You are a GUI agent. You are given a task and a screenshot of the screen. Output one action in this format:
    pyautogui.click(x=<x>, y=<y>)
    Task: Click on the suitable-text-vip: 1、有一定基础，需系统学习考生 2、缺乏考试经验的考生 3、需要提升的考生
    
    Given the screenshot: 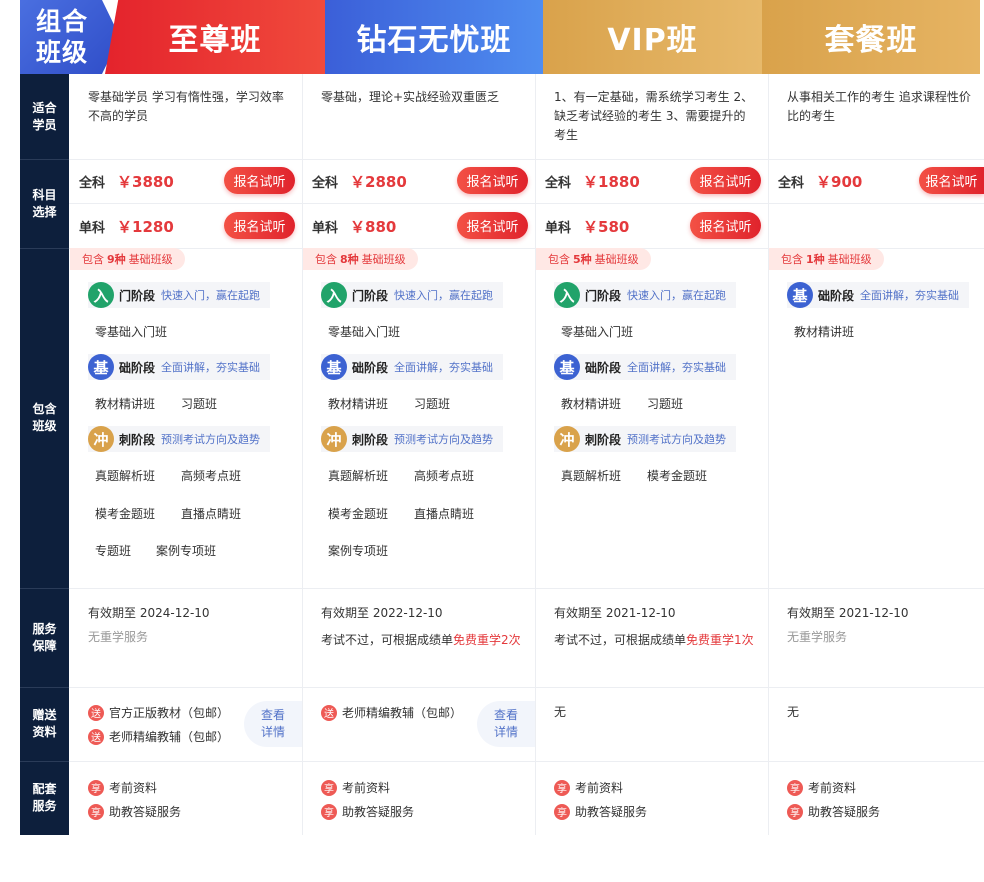 What is the action you would take?
    pyautogui.click(x=654, y=116)
    